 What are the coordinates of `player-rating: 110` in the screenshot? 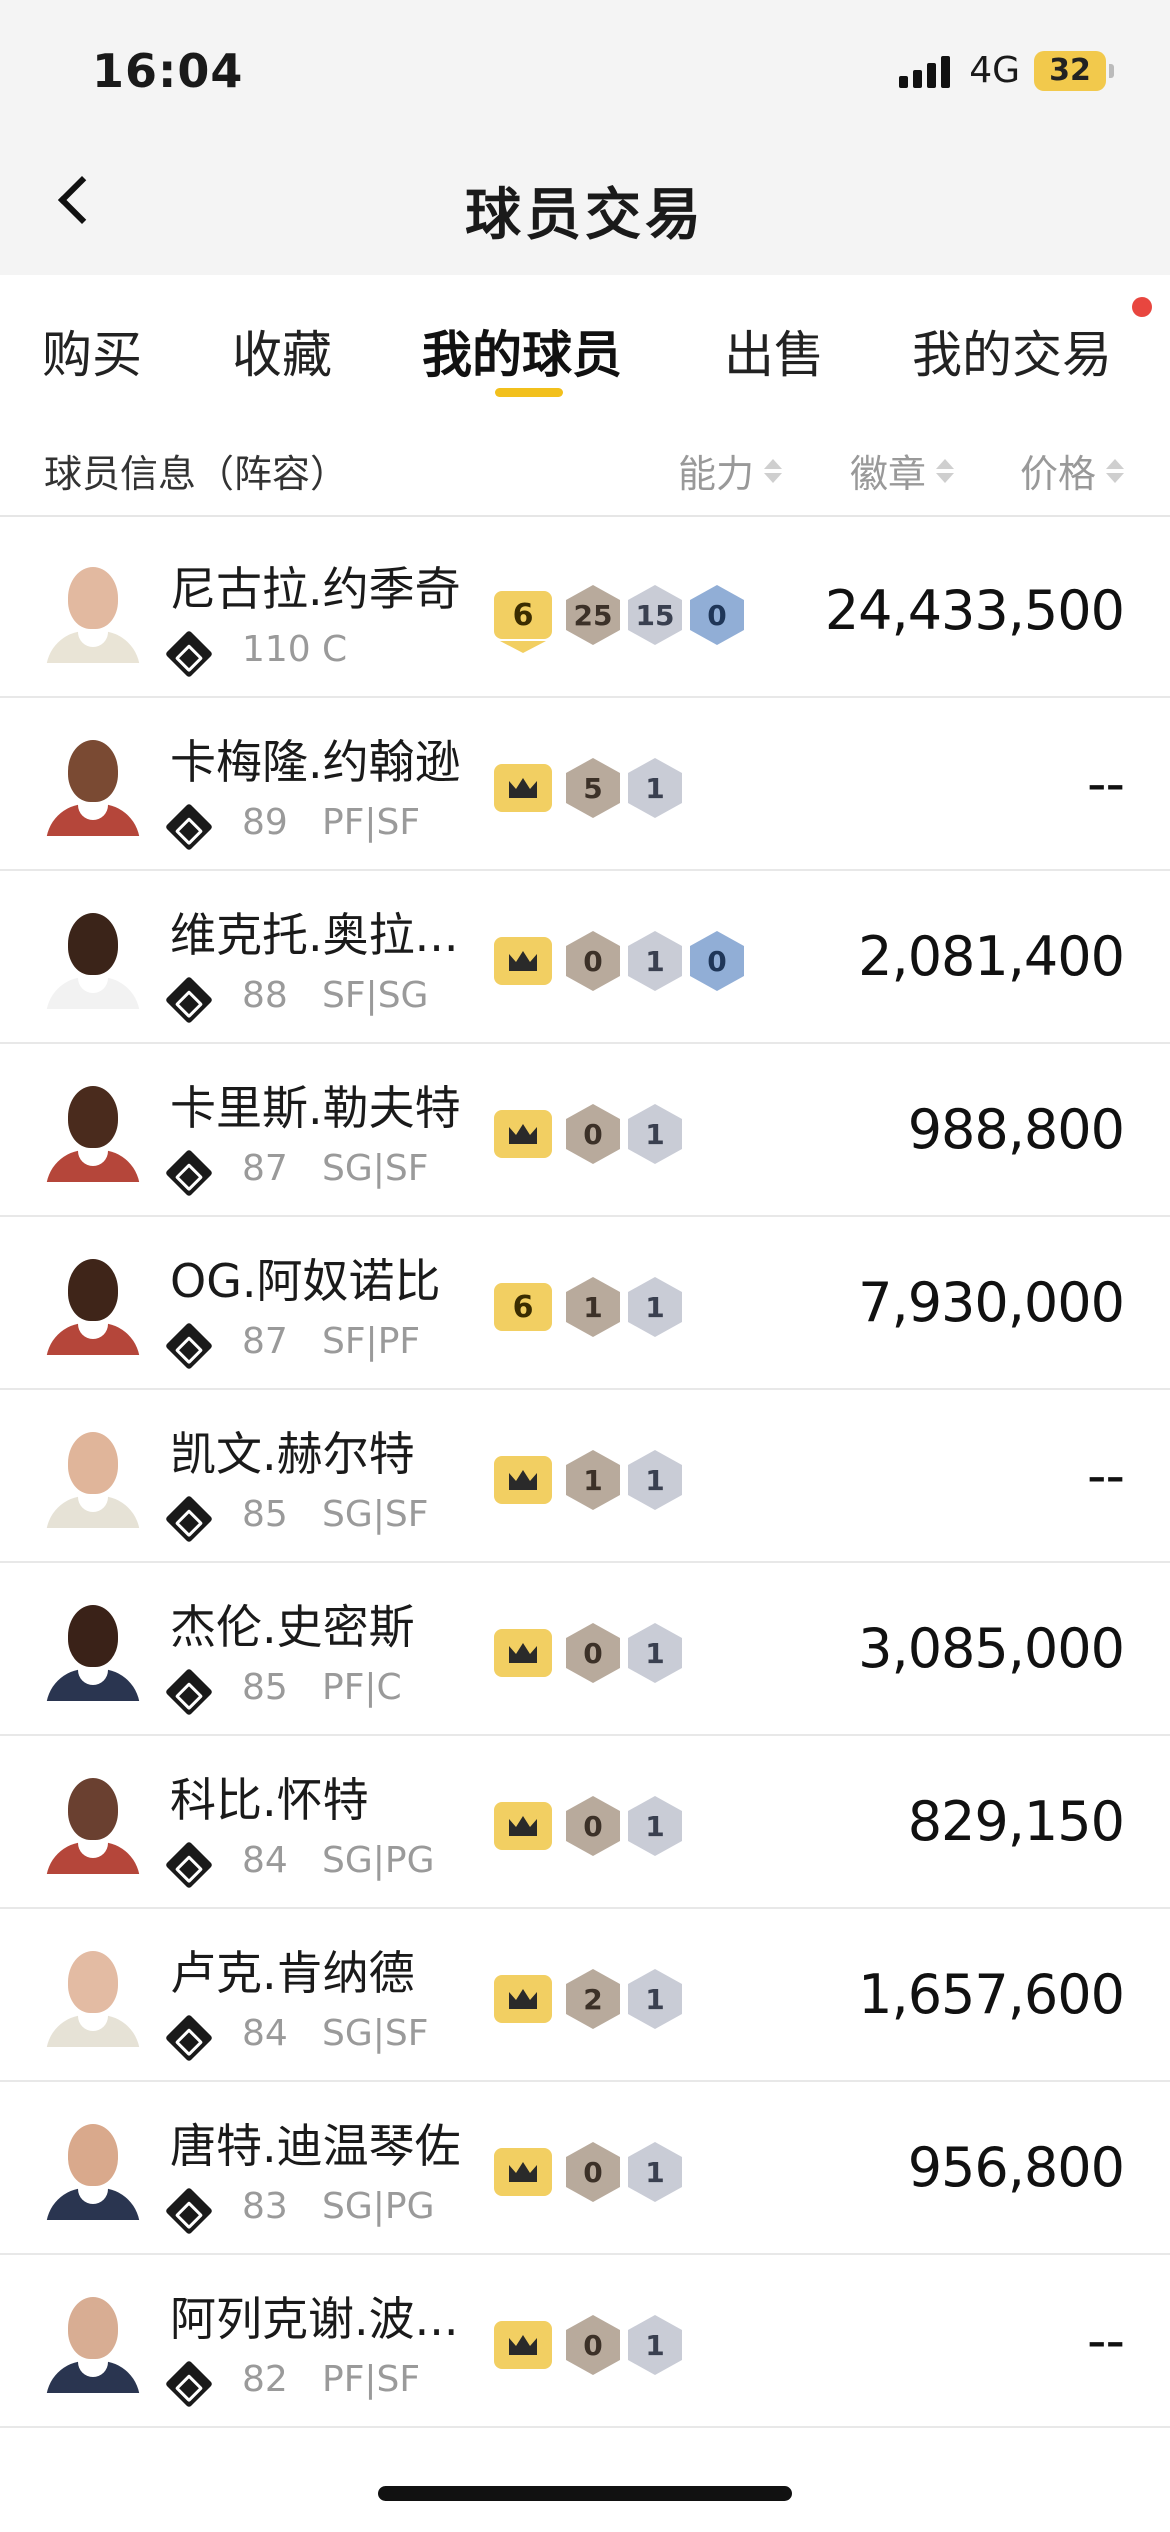 It's located at (276, 649).